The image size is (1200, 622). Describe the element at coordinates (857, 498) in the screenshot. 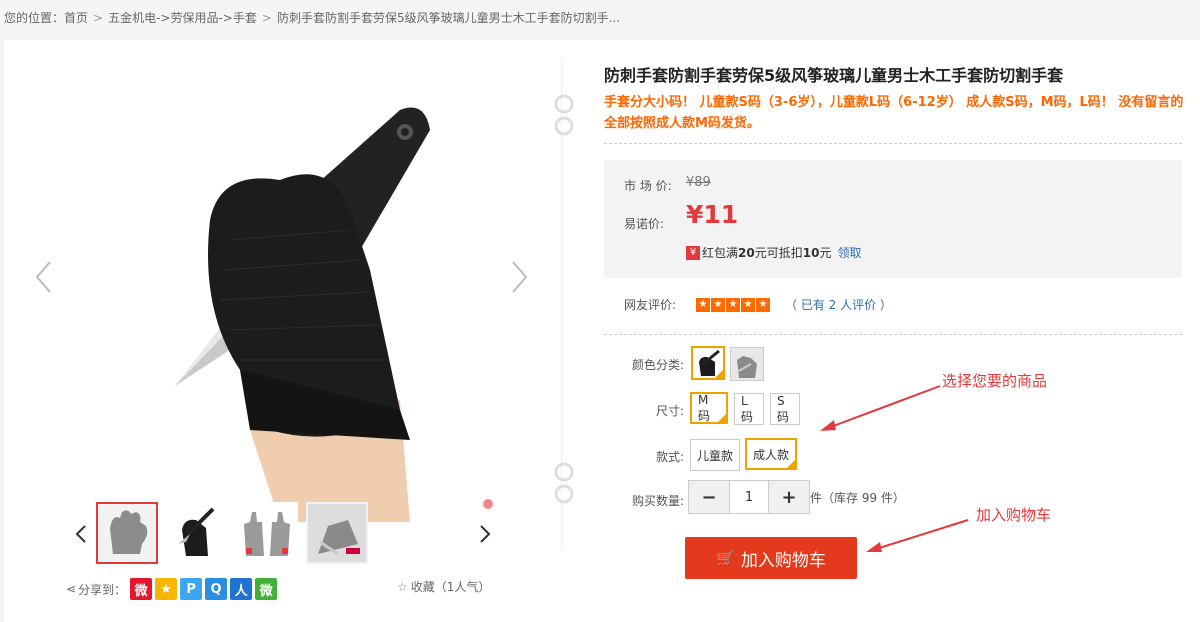

I see `stock-text: 件（库存 99 件）` at that location.